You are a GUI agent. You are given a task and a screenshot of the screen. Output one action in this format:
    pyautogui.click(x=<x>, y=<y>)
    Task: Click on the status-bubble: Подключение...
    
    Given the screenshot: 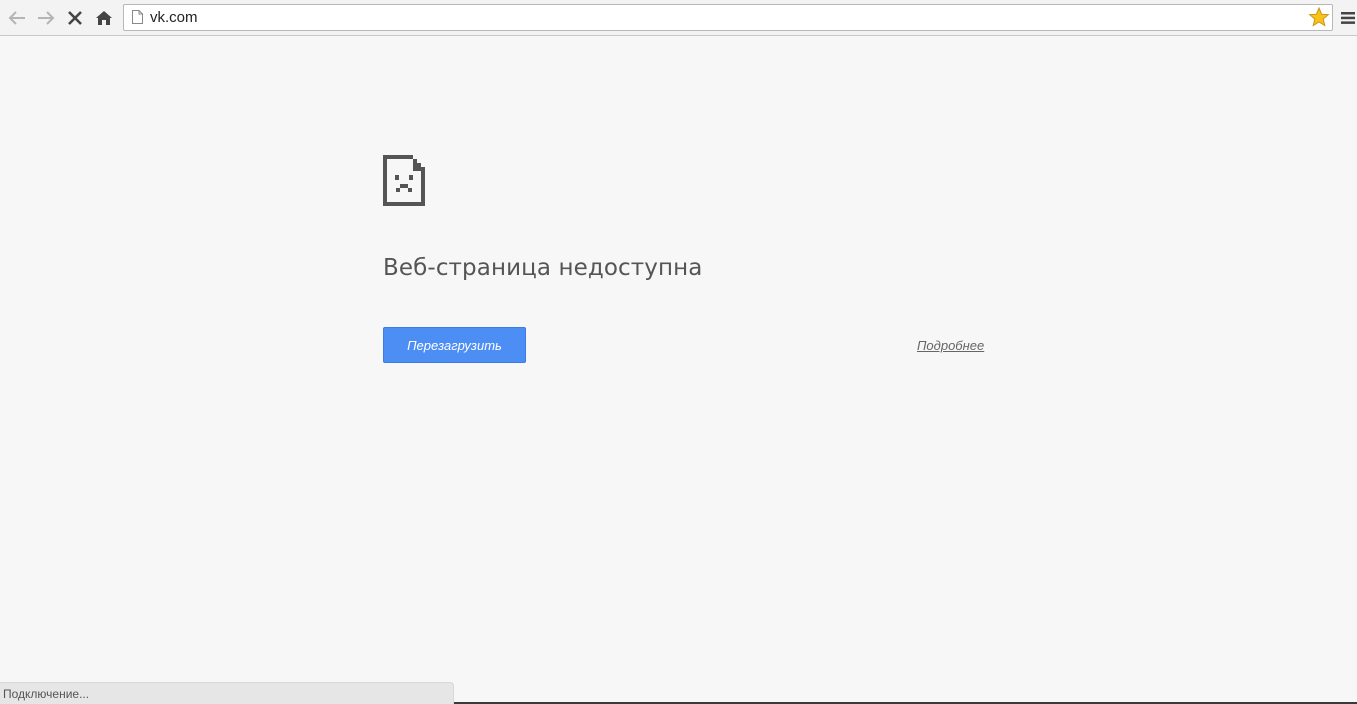 What is the action you would take?
    pyautogui.click(x=227, y=693)
    